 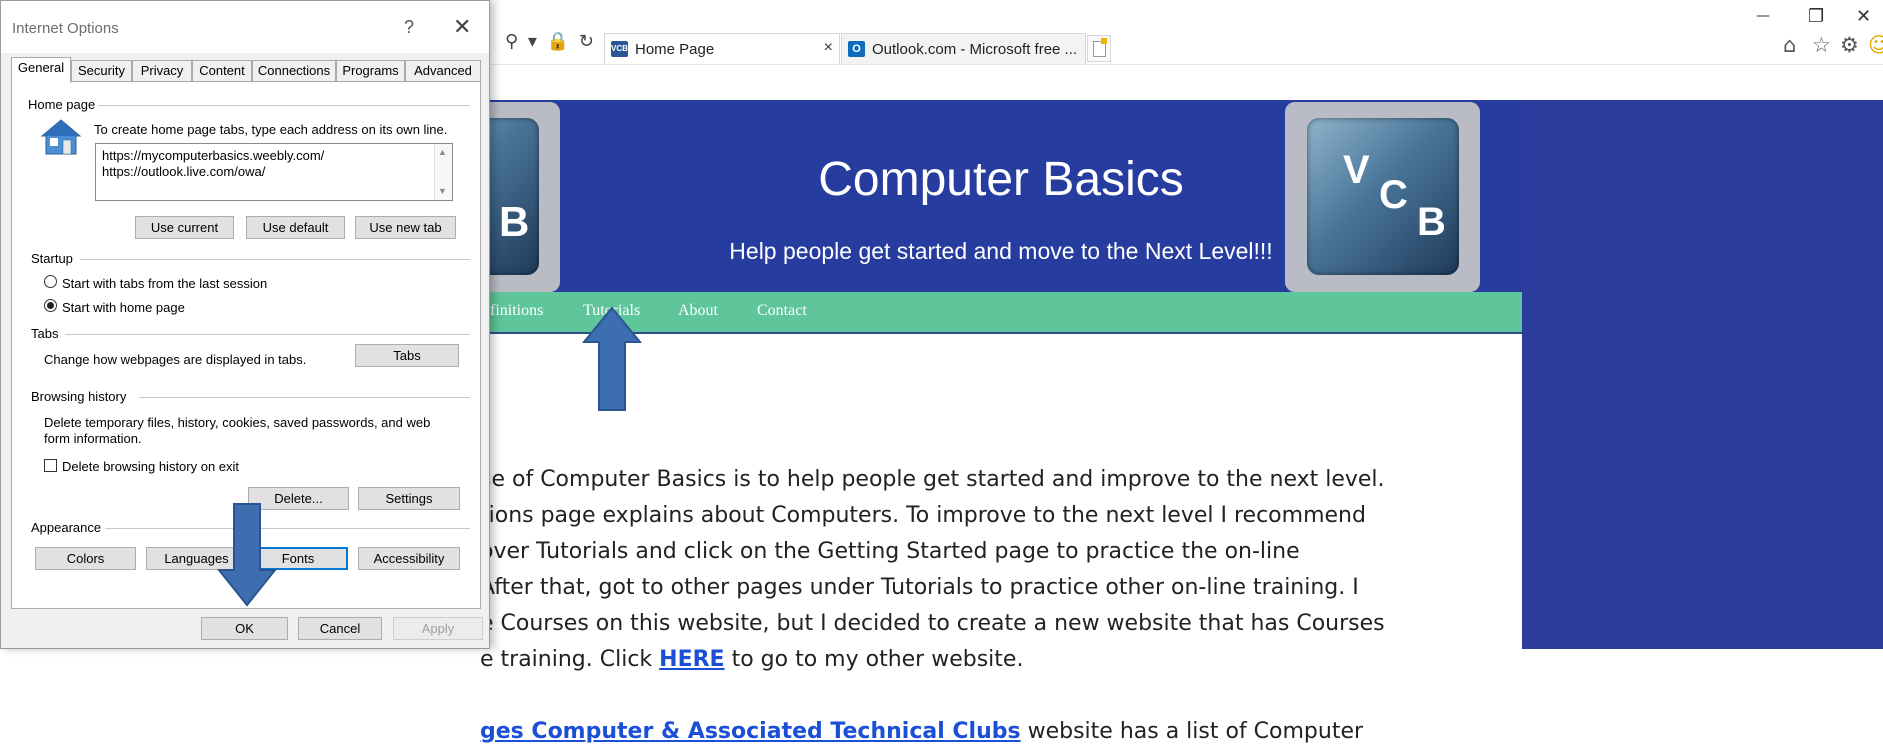 I want to click on use-new-tab-button: Use new tab, so click(x=405, y=227).